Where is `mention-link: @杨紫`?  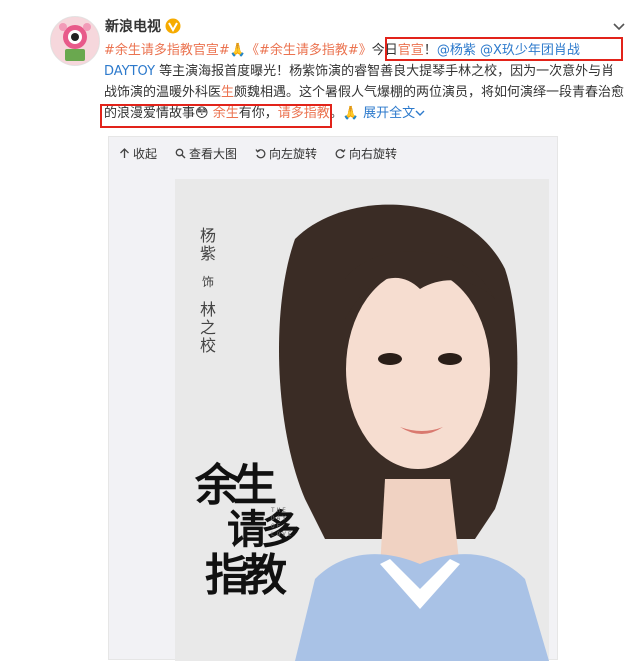
mention-link: @杨紫 is located at coordinates (456, 50).